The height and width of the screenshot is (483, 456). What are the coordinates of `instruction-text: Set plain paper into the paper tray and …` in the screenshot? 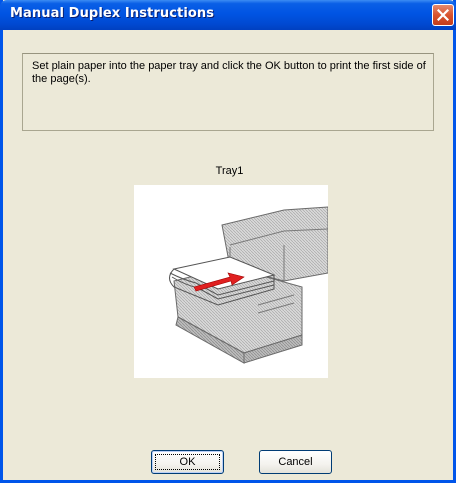 It's located at (229, 72).